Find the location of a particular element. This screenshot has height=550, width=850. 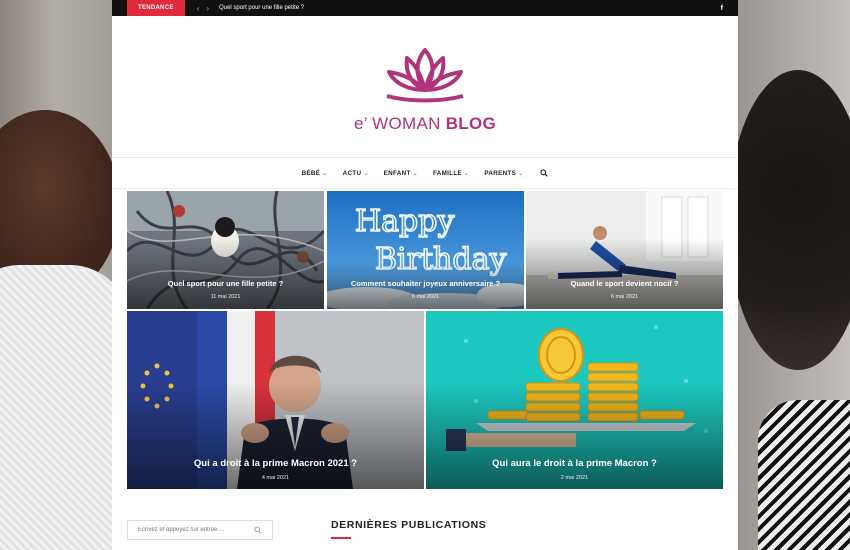

section-heading: DERNIÈRES PUBLICATIONS is located at coordinates (409, 525).